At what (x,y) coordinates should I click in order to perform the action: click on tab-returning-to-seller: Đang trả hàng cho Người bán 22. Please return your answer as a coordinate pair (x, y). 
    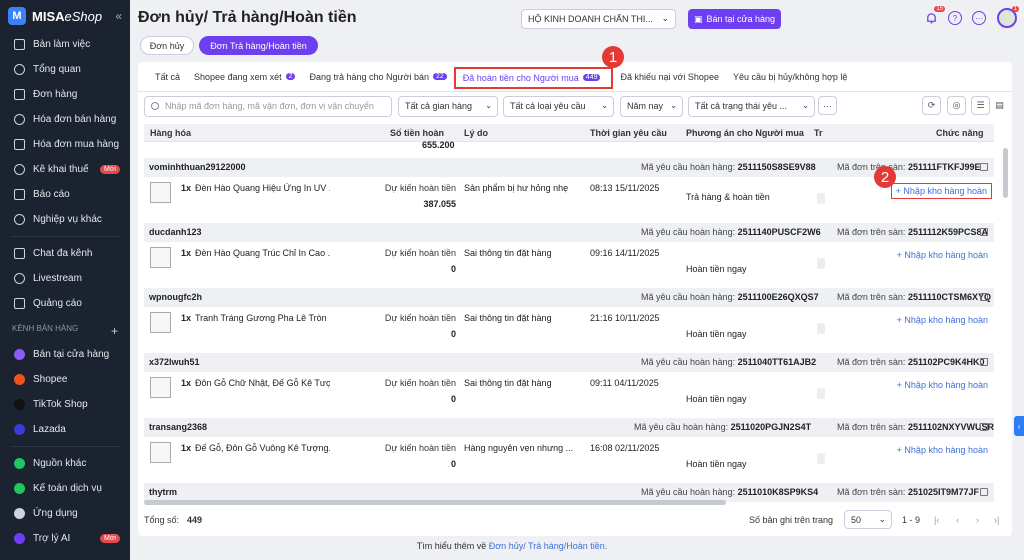
    Looking at the image, I should click on (377, 77).